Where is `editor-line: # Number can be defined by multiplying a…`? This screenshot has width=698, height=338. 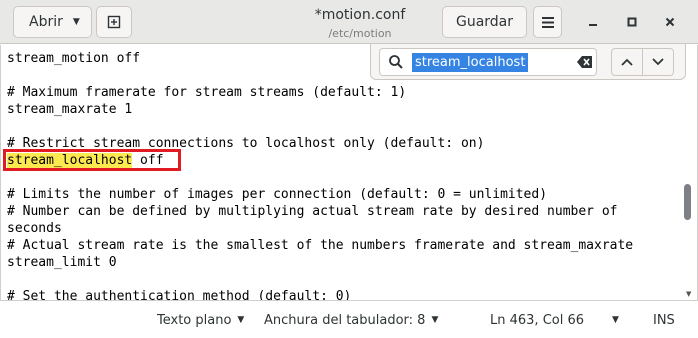 editor-line: # Number can be defined by multiplying a… is located at coordinates (312, 211).